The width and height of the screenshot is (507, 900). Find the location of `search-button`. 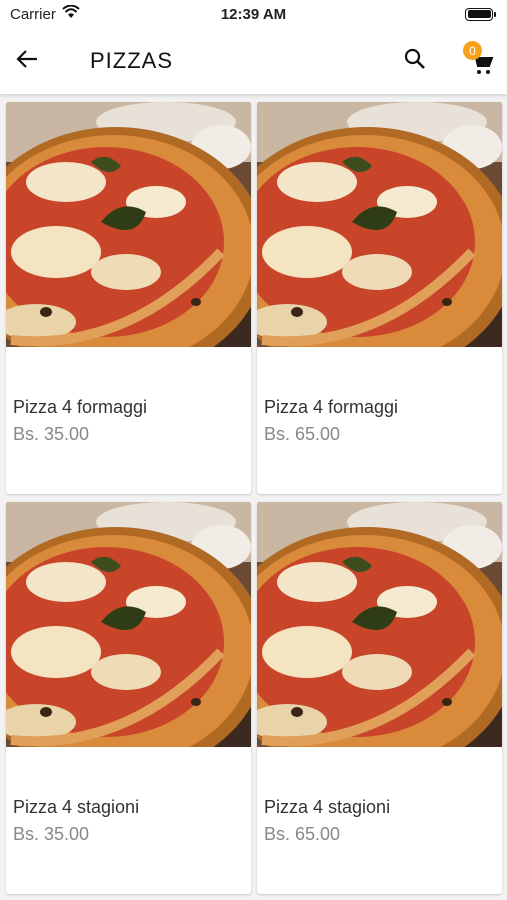

search-button is located at coordinates (415, 61).